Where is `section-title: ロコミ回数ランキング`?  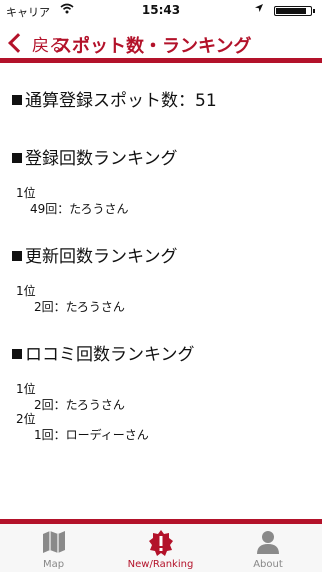
section-title: ロコミ回数ランキング is located at coordinates (162, 352).